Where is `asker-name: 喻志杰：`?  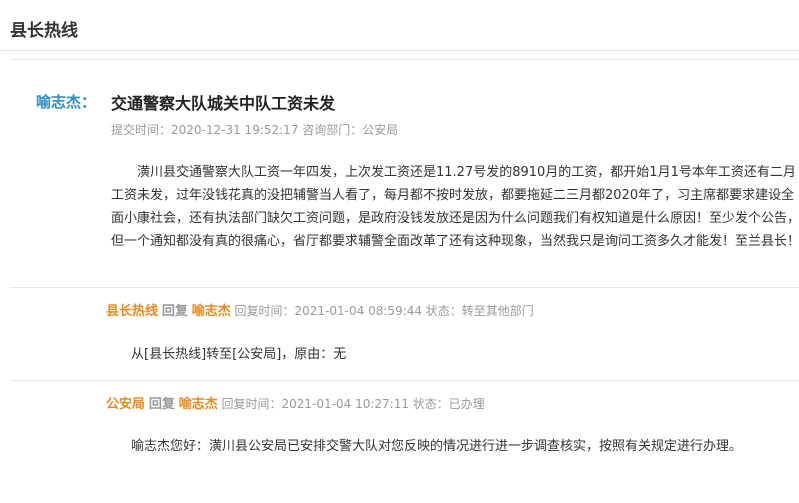 asker-name: 喻志杰： is located at coordinates (66, 101).